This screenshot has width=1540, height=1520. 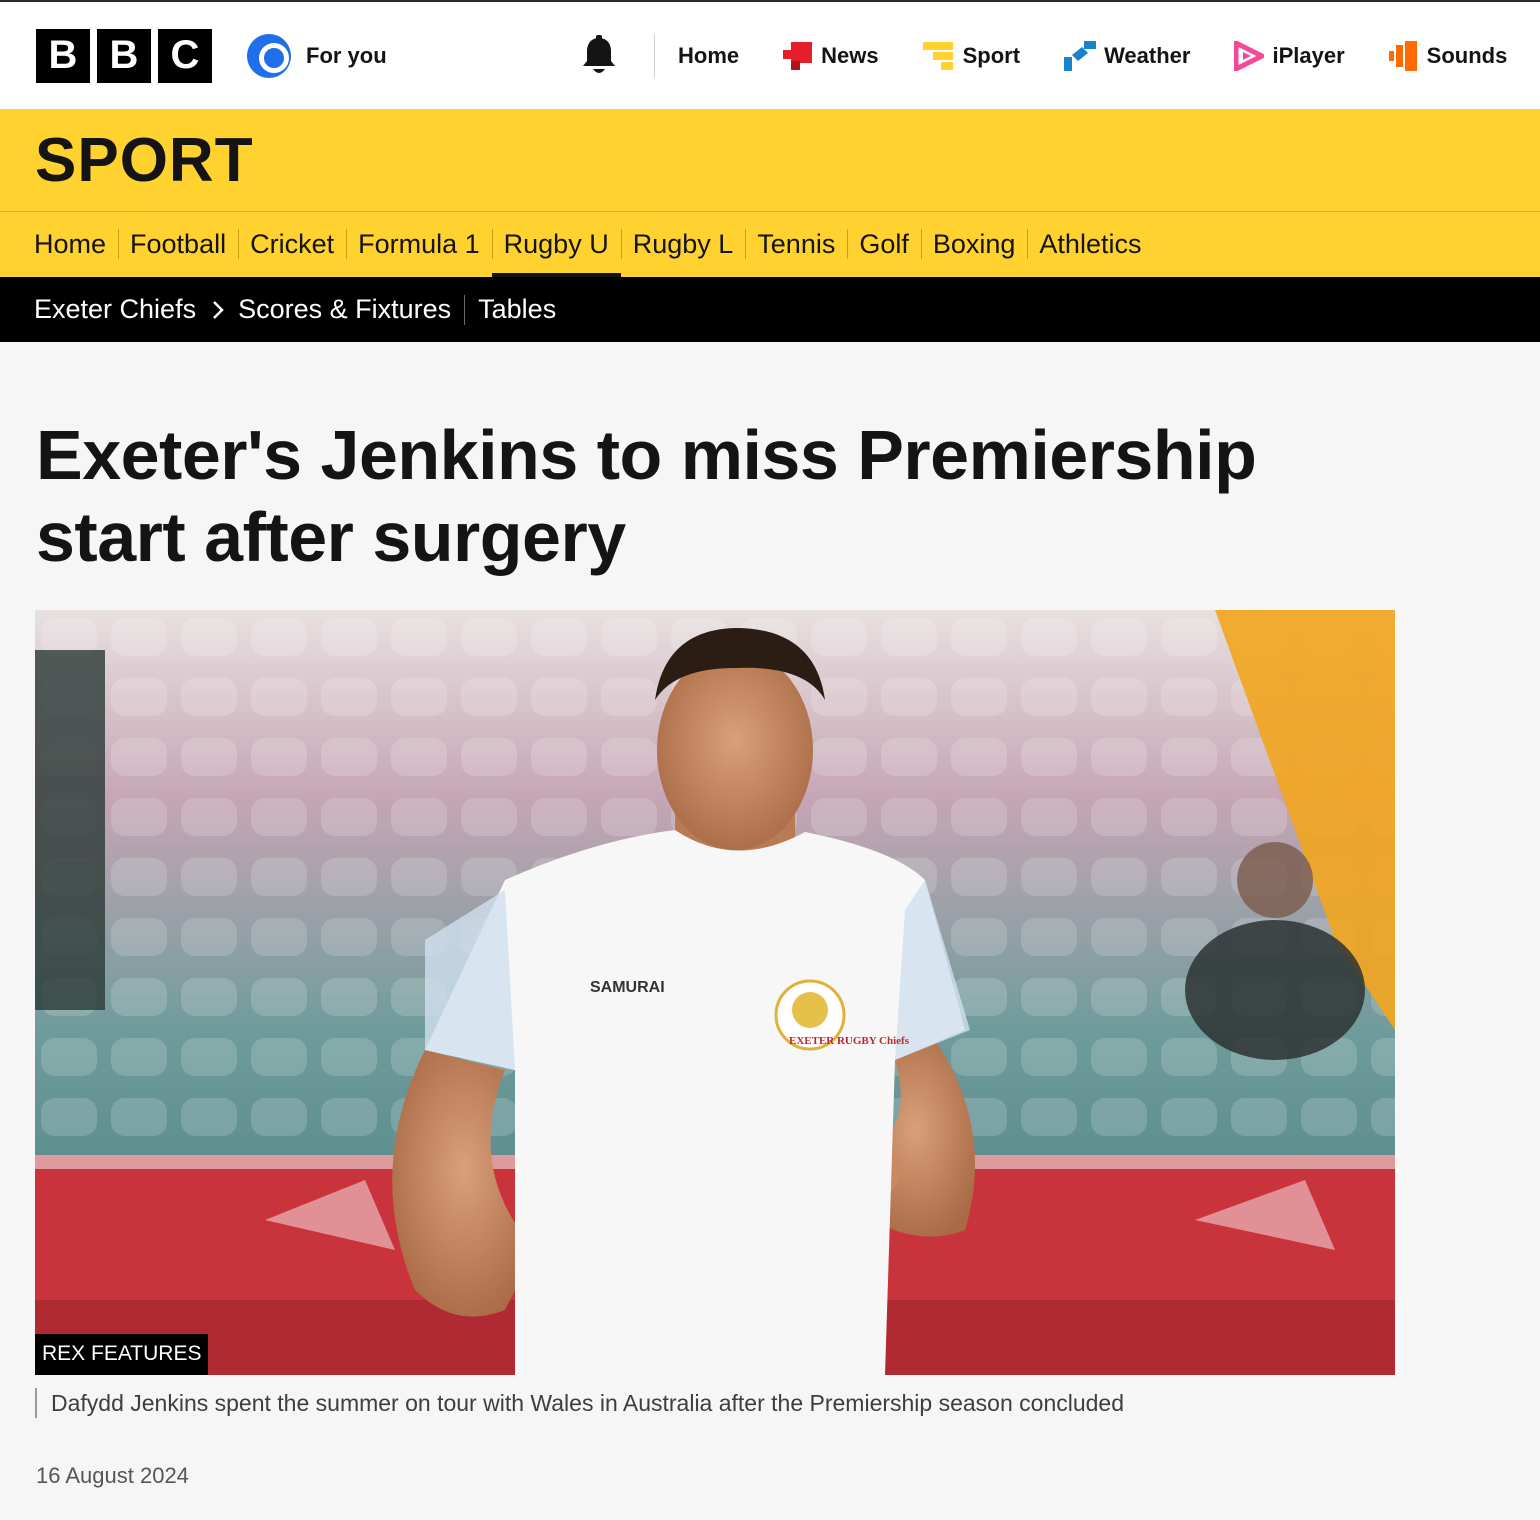 I want to click on for-you-link: For you, so click(x=317, y=55).